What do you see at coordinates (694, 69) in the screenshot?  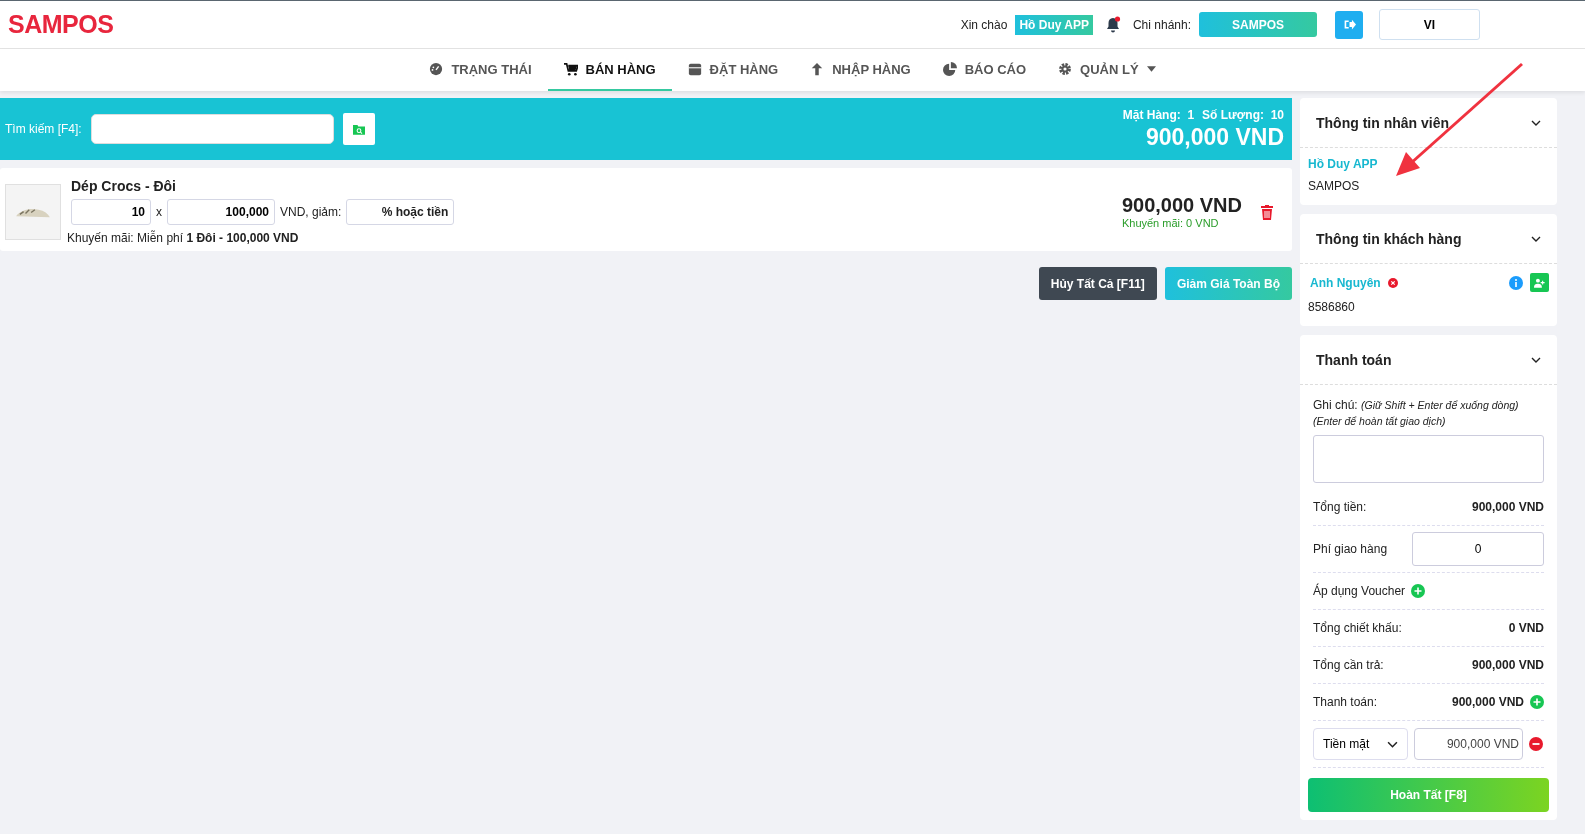 I see `calendar-icon` at bounding box center [694, 69].